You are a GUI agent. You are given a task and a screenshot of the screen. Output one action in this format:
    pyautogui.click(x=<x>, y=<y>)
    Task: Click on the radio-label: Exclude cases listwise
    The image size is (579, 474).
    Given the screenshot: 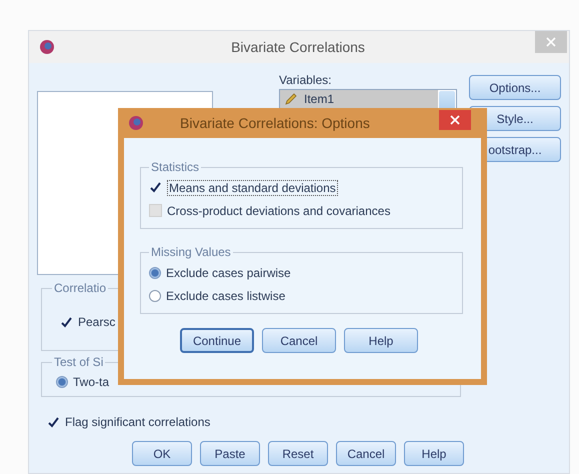 What is the action you would take?
    pyautogui.click(x=226, y=295)
    